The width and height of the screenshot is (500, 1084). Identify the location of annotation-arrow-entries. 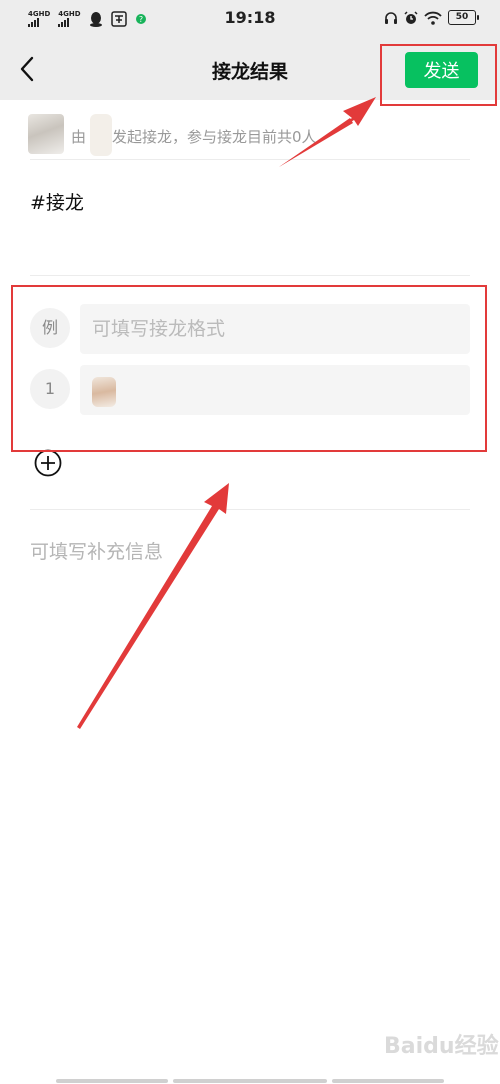
(153, 606).